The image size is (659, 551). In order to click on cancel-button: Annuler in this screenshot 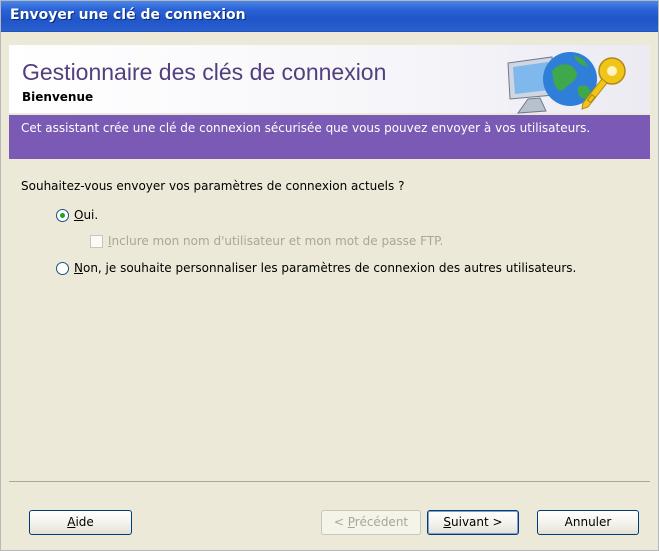, I will do `click(588, 522)`.